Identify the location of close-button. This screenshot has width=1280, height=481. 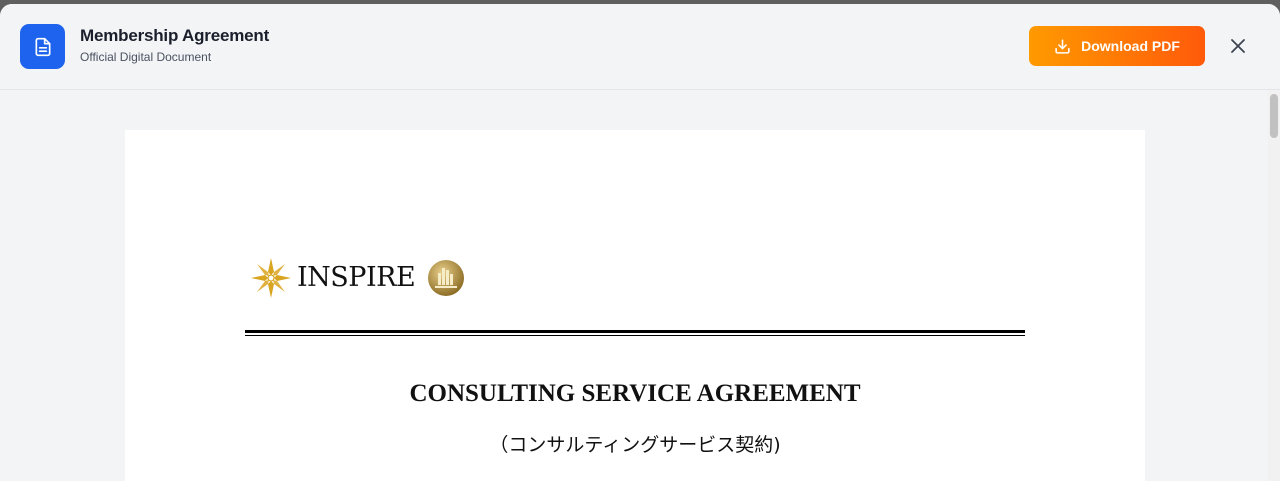
(1238, 46).